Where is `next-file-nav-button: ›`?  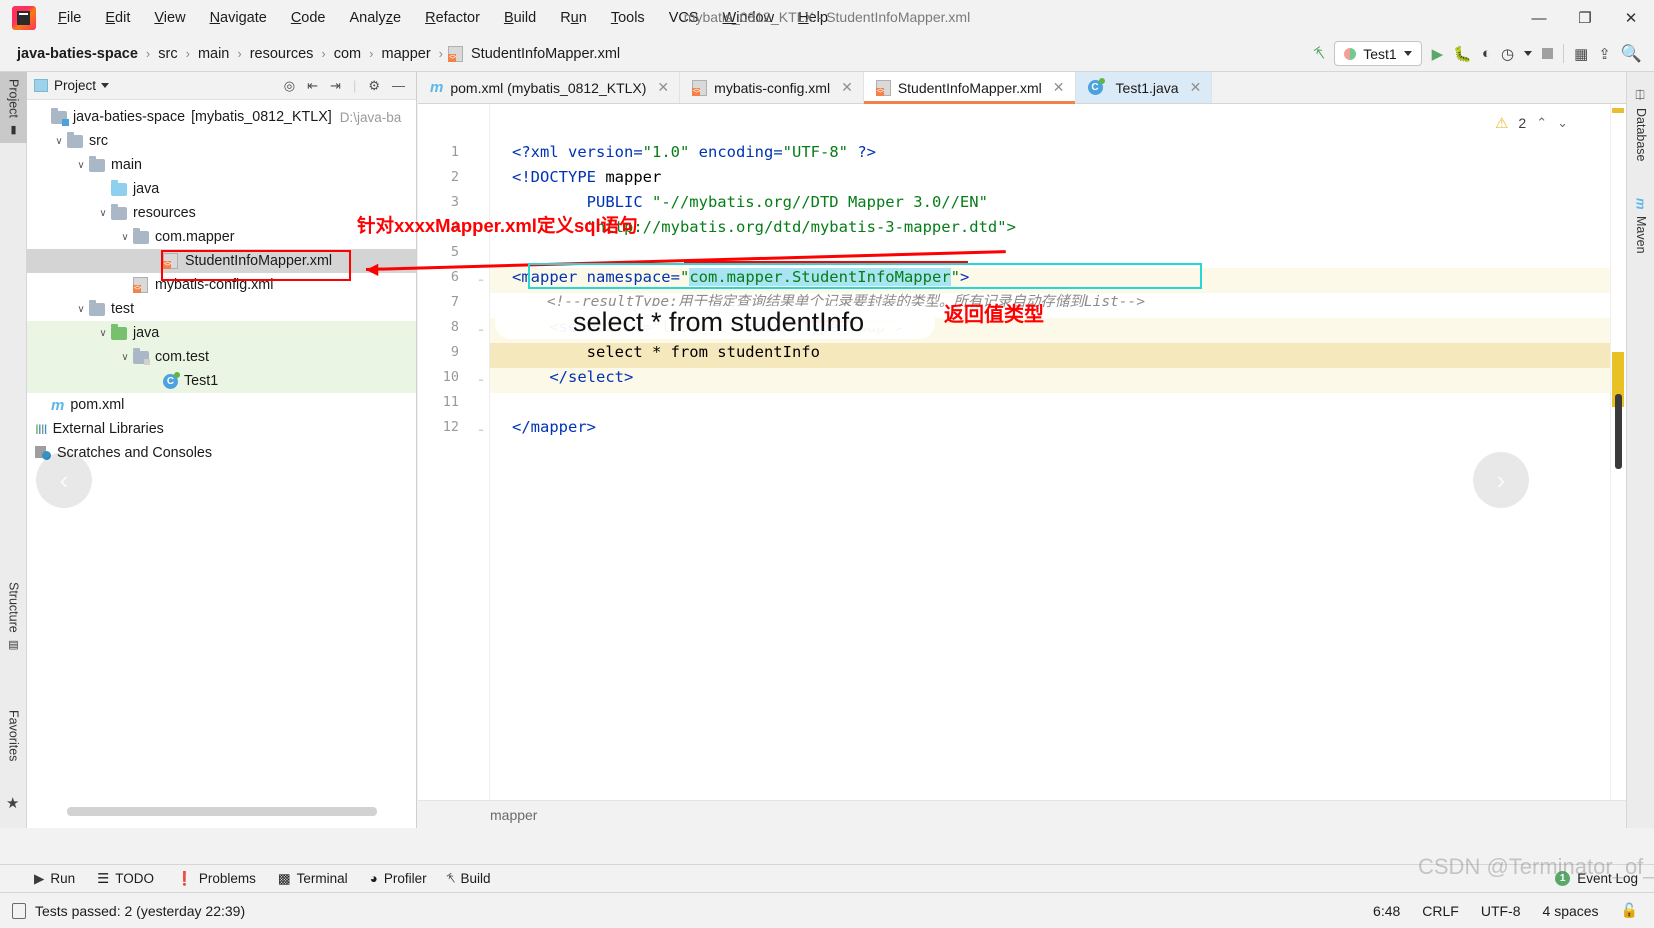
next-file-nav-button: › is located at coordinates (1501, 480).